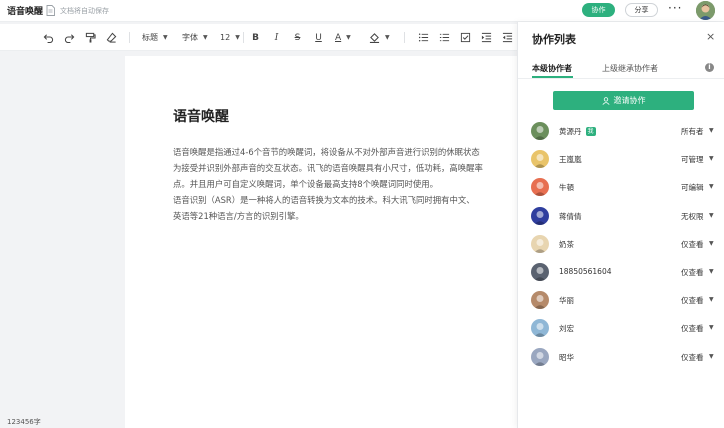  I want to click on document-title: 语音唤醒, so click(25, 10).